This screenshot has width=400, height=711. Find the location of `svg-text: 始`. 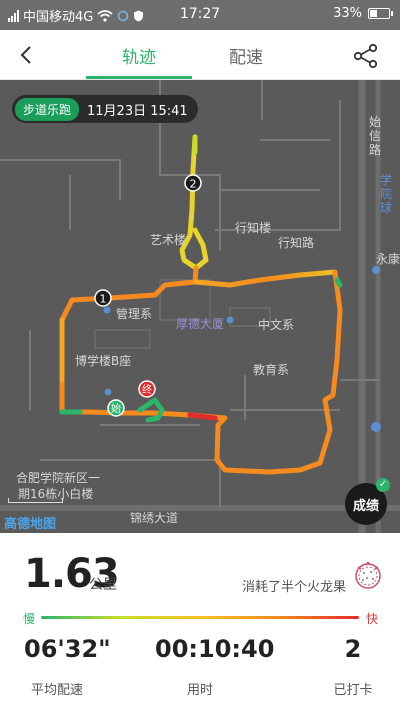

svg-text: 始 is located at coordinates (116, 408).